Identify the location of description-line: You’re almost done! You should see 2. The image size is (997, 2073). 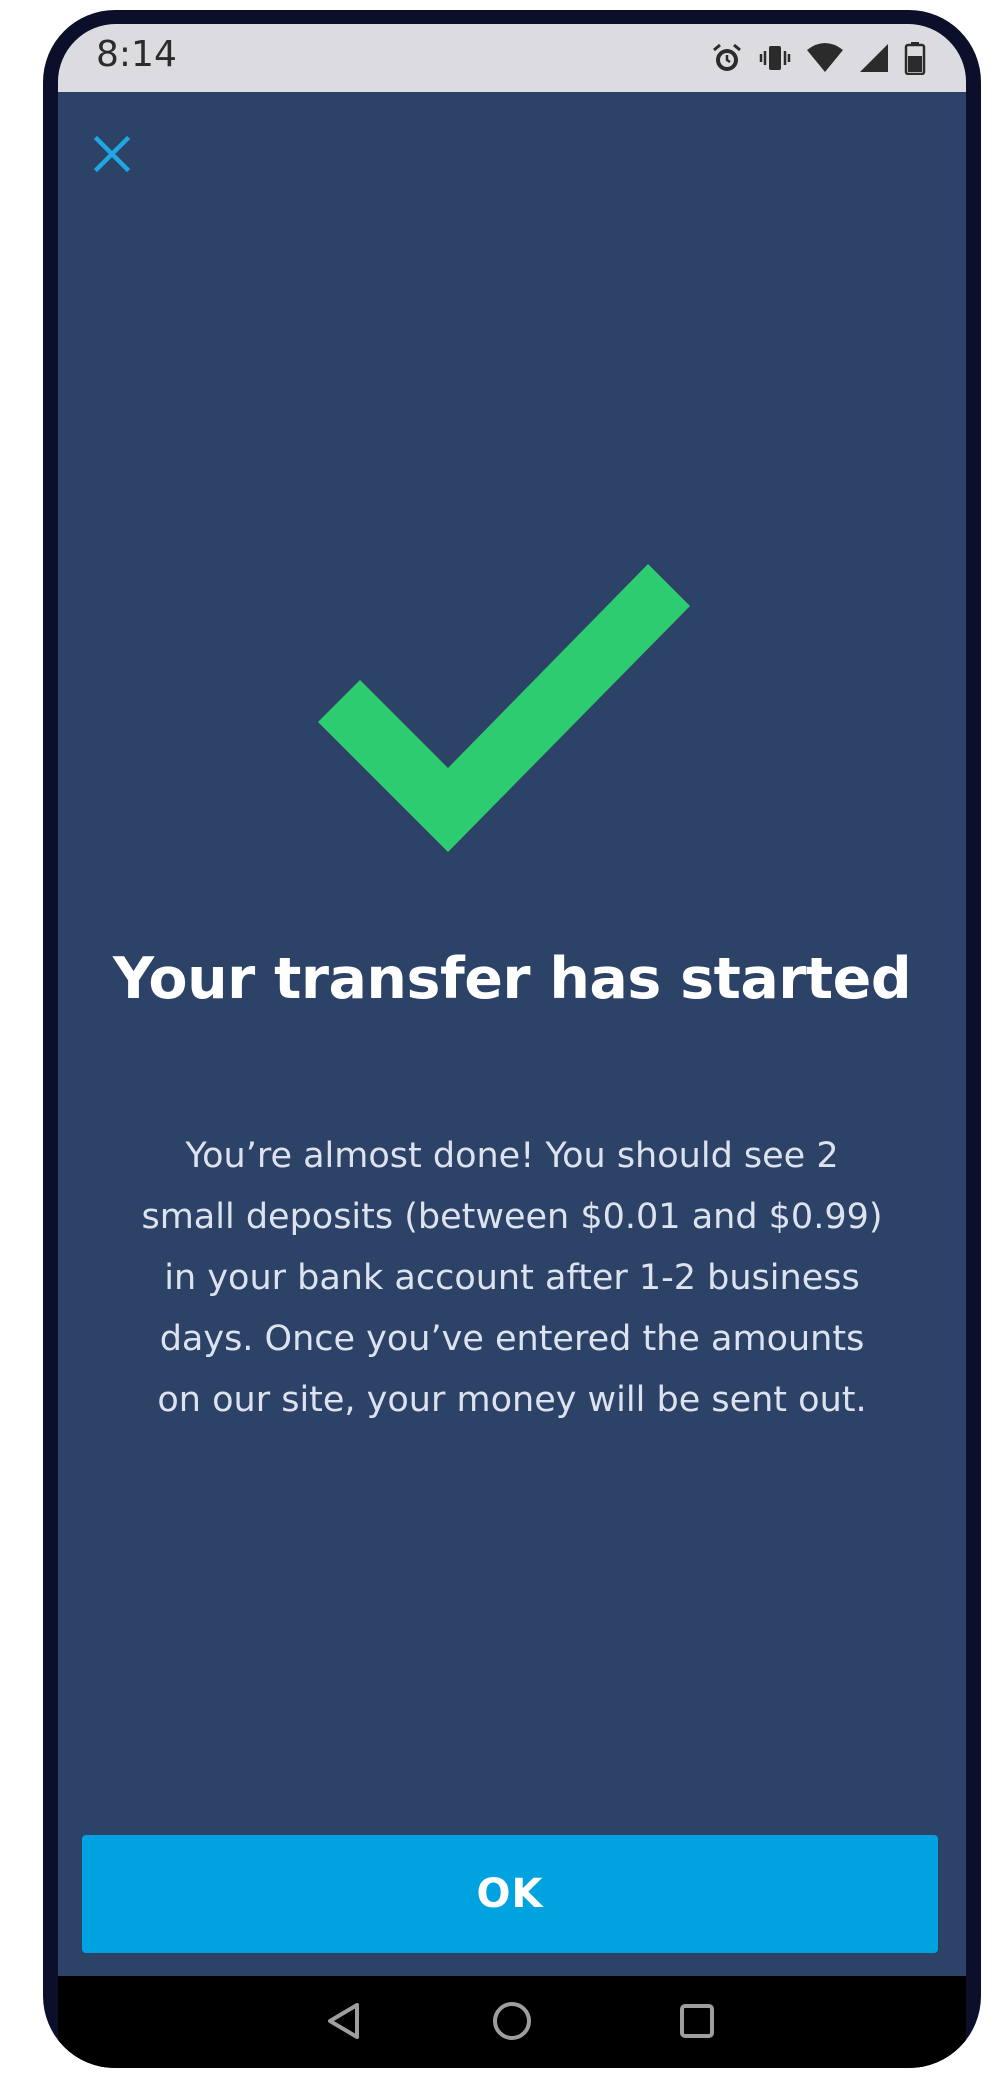
(512, 1156).